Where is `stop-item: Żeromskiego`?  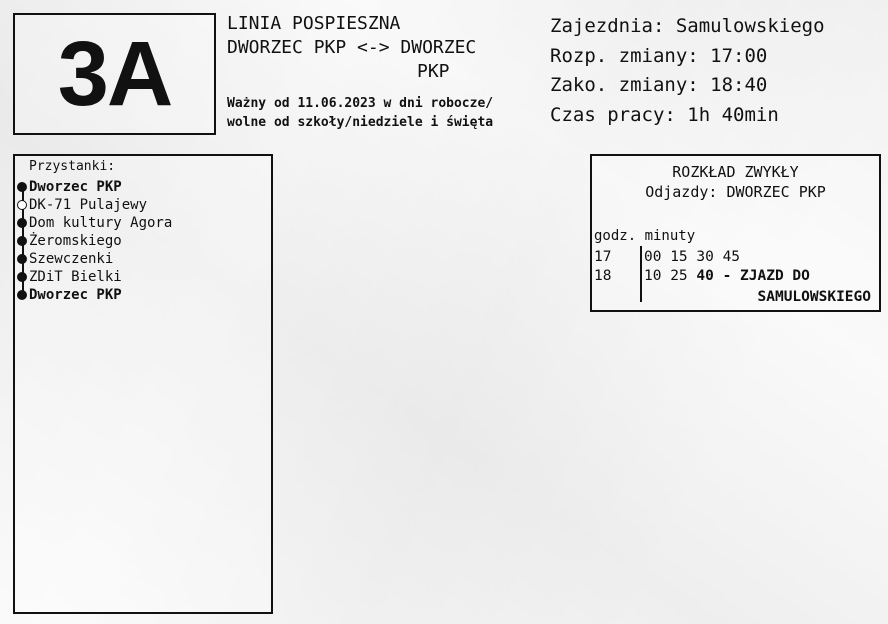
stop-item: Żeromskiego is located at coordinates (93, 241).